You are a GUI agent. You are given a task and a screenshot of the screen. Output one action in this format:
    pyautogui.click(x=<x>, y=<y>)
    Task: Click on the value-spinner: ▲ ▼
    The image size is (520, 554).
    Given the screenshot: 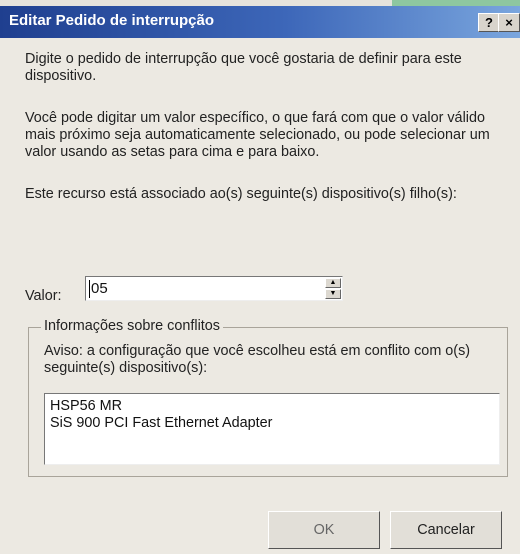 What is the action you would take?
    pyautogui.click(x=333, y=288)
    